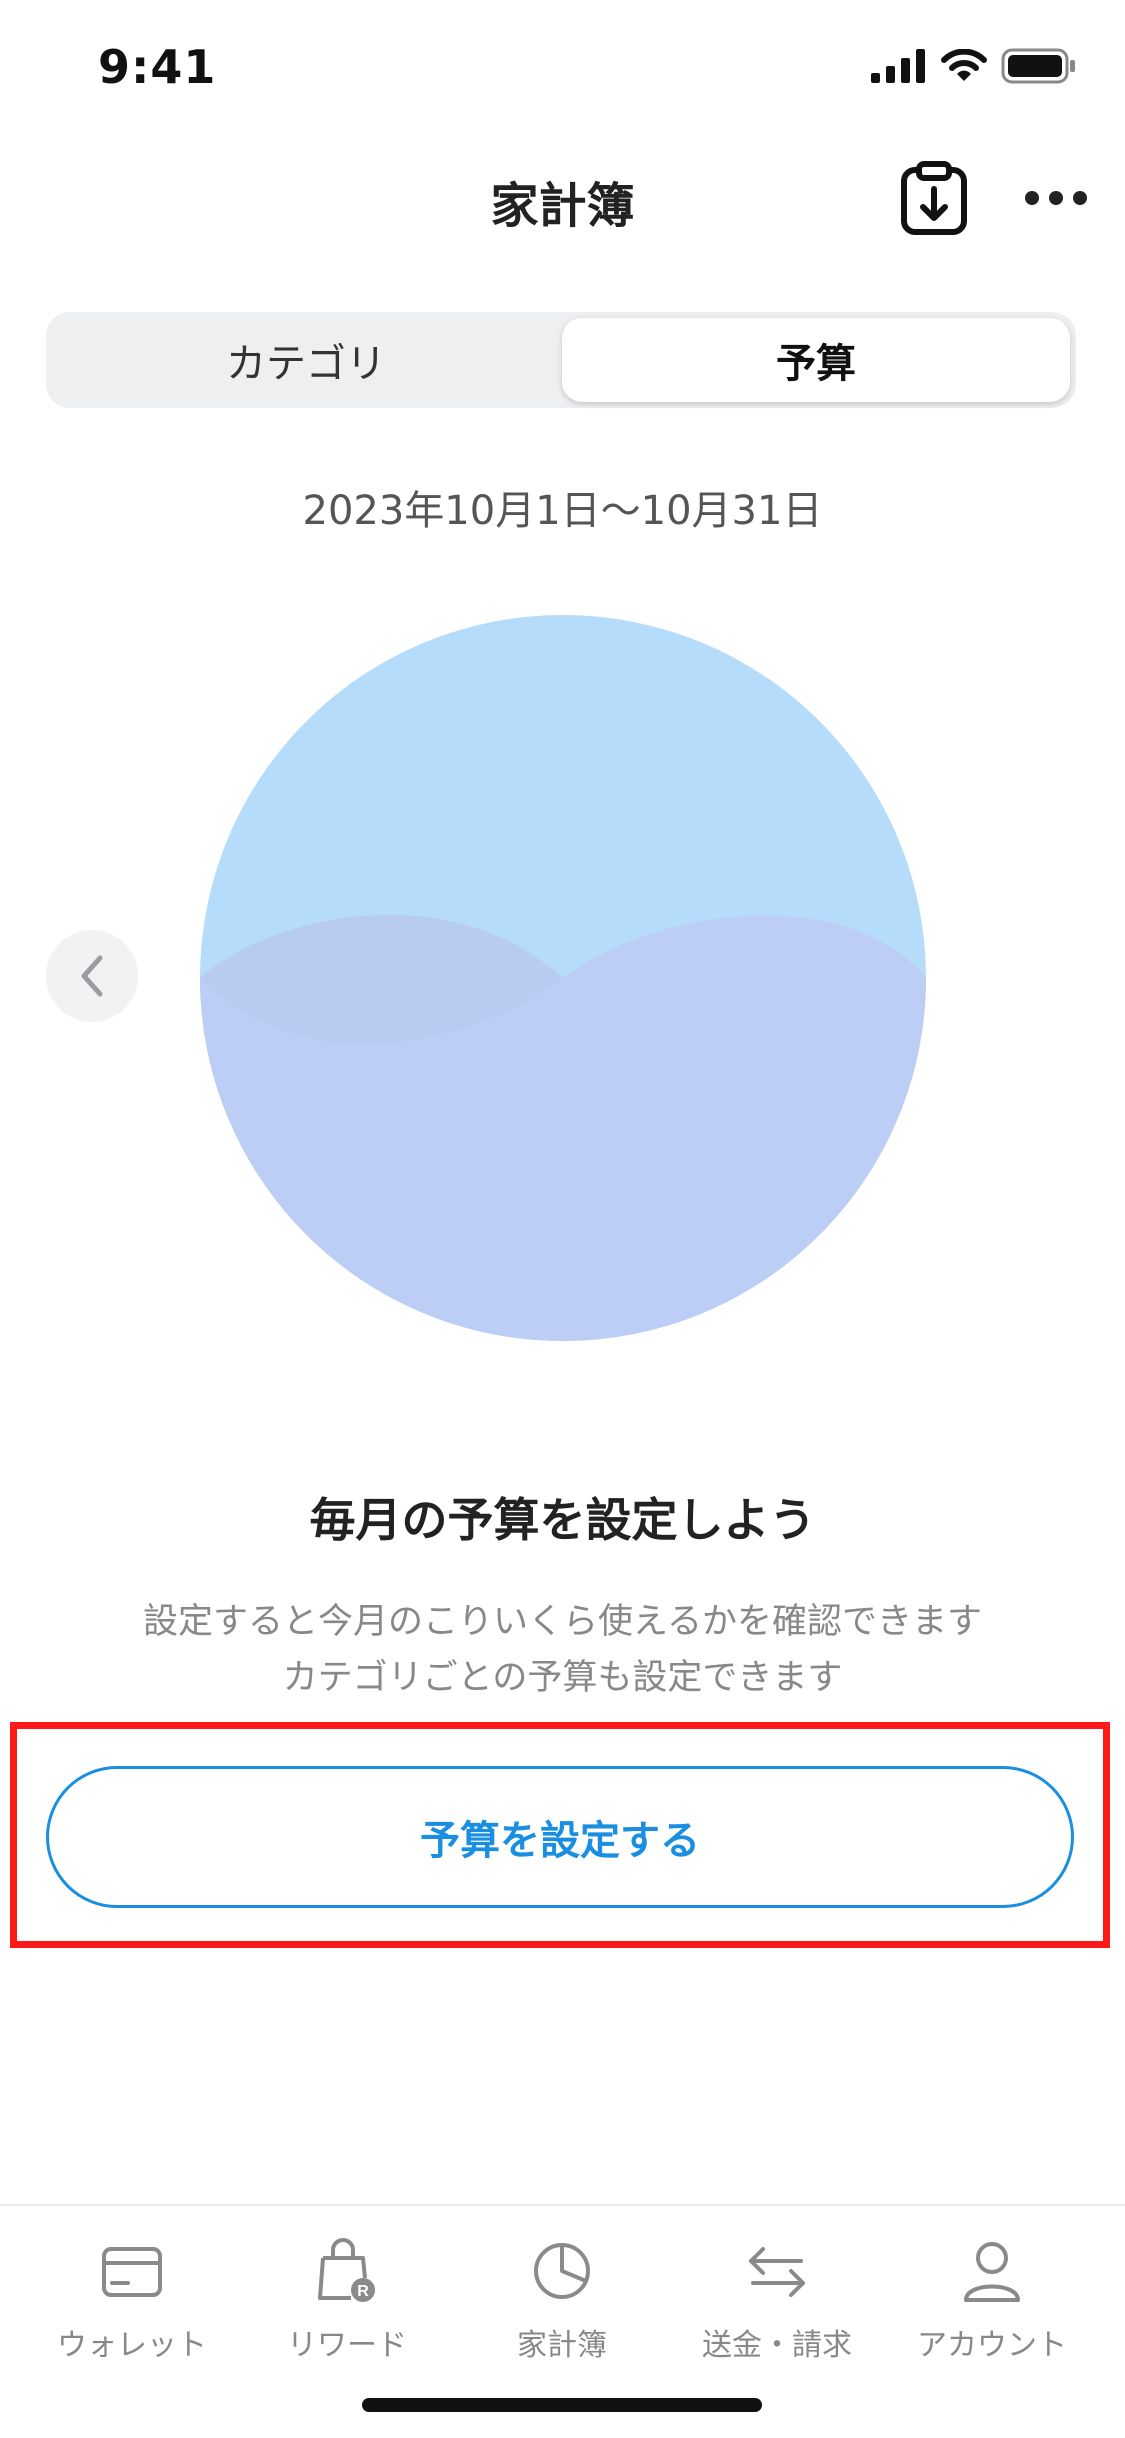 The width and height of the screenshot is (1125, 2438). Describe the element at coordinates (1038, 66) in the screenshot. I see `battery-icon` at that location.